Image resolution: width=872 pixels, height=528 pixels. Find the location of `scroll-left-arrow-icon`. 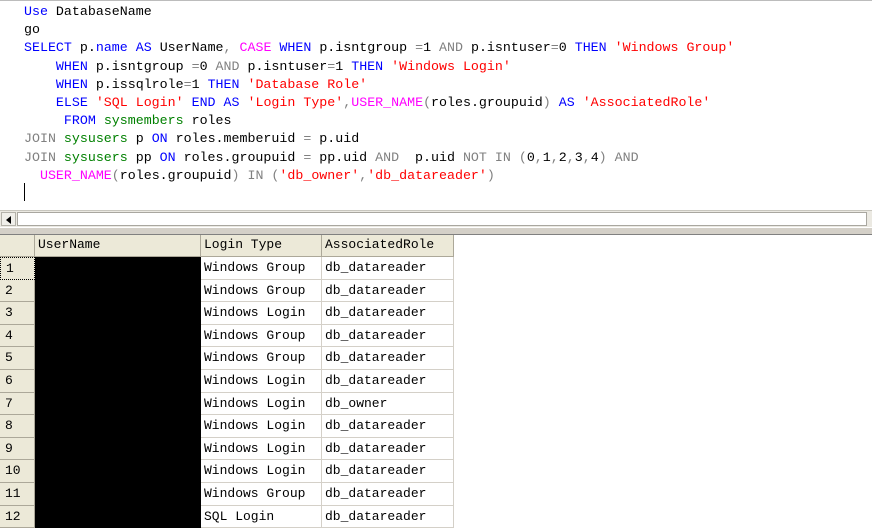

scroll-left-arrow-icon is located at coordinates (8, 219).